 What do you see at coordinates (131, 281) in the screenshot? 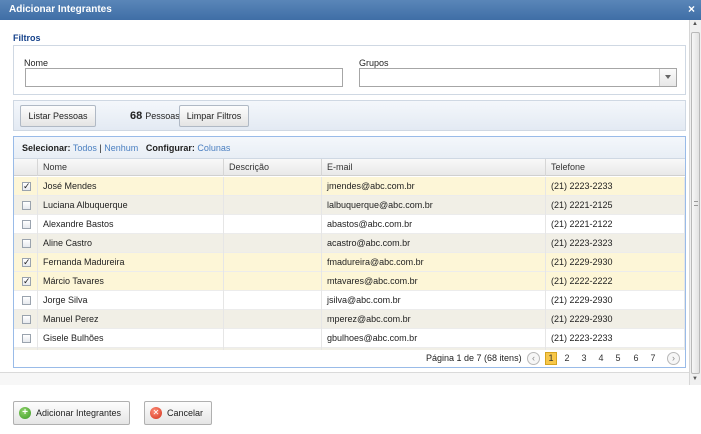
I see `cell-nome: Márcio Tavares` at bounding box center [131, 281].